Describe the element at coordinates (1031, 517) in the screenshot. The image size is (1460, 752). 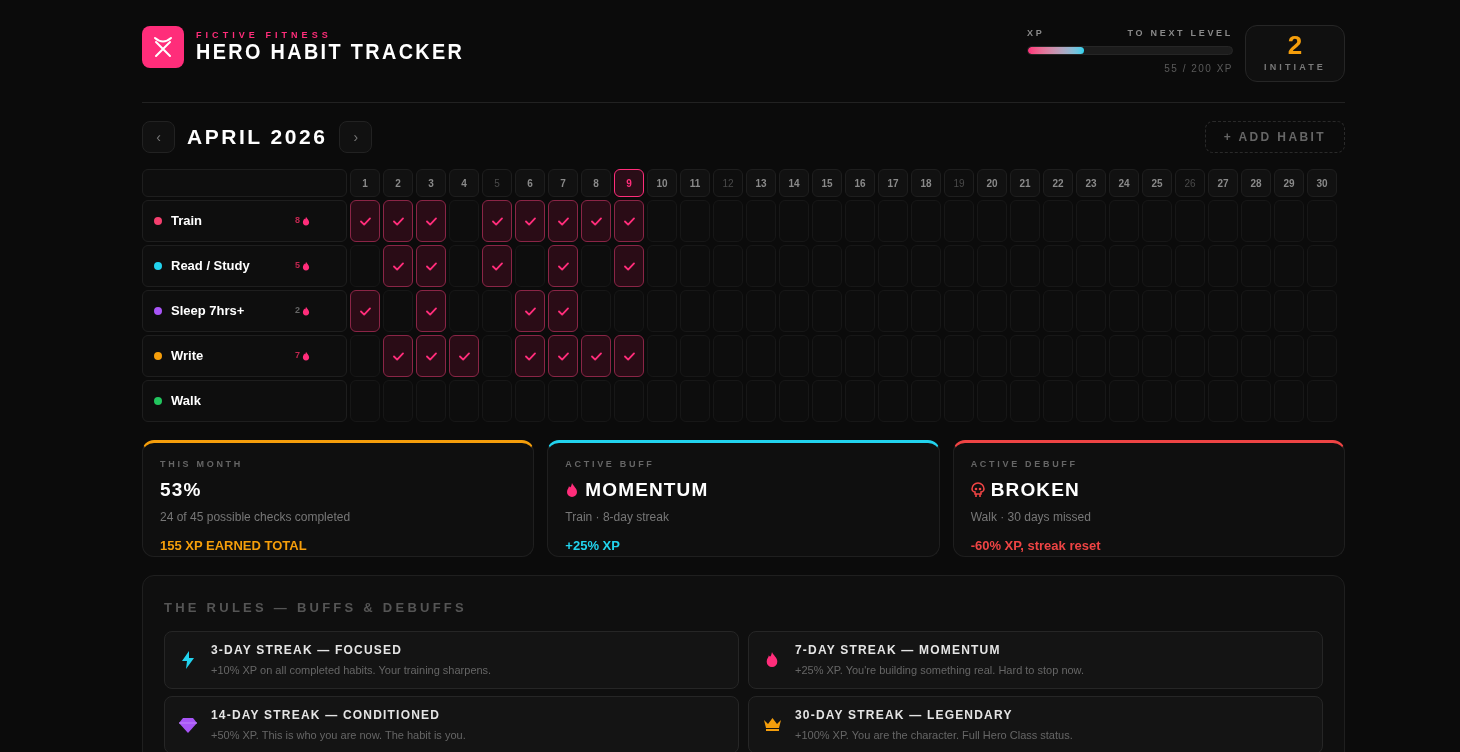
I see `card-detail: Walk · 30 days missed` at that location.